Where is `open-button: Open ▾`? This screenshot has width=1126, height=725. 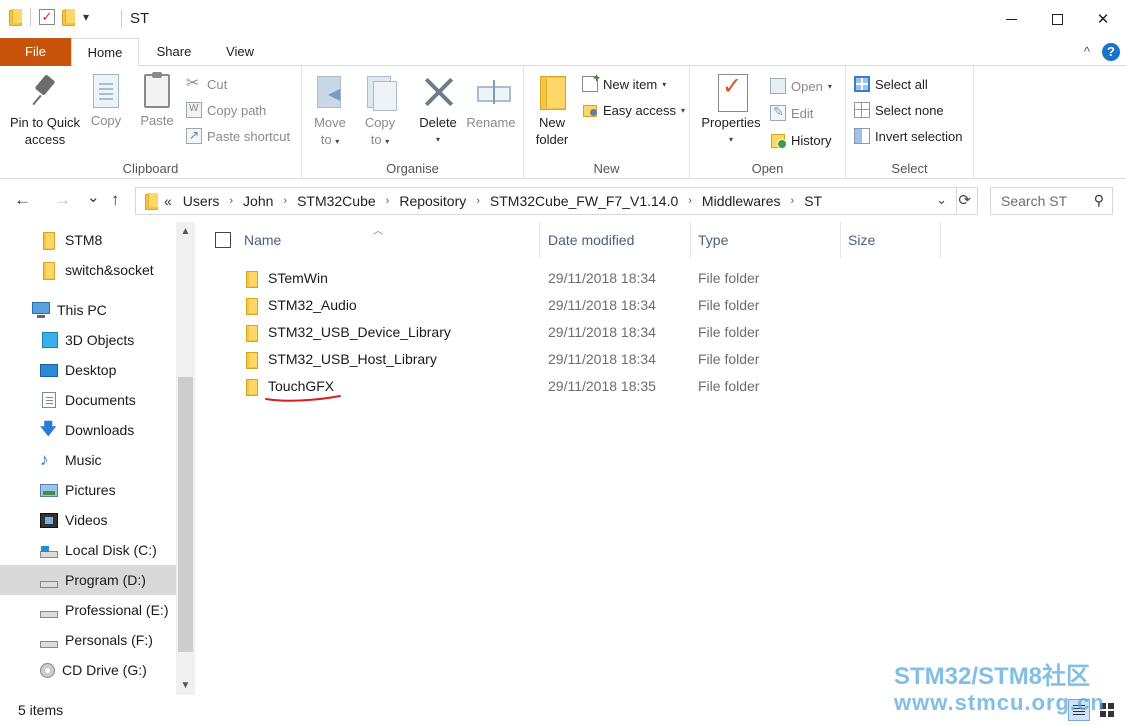 open-button: Open ▾ is located at coordinates (801, 86).